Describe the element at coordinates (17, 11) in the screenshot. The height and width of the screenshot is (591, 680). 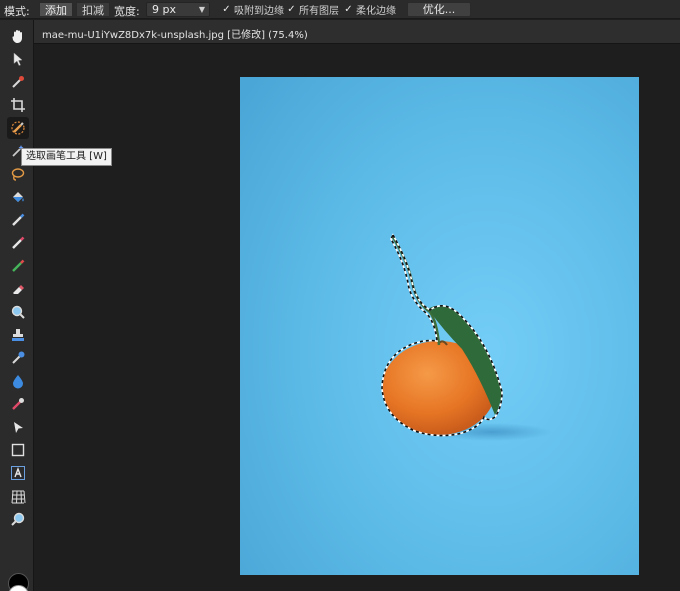
I see `mode-label: 模式:` at that location.